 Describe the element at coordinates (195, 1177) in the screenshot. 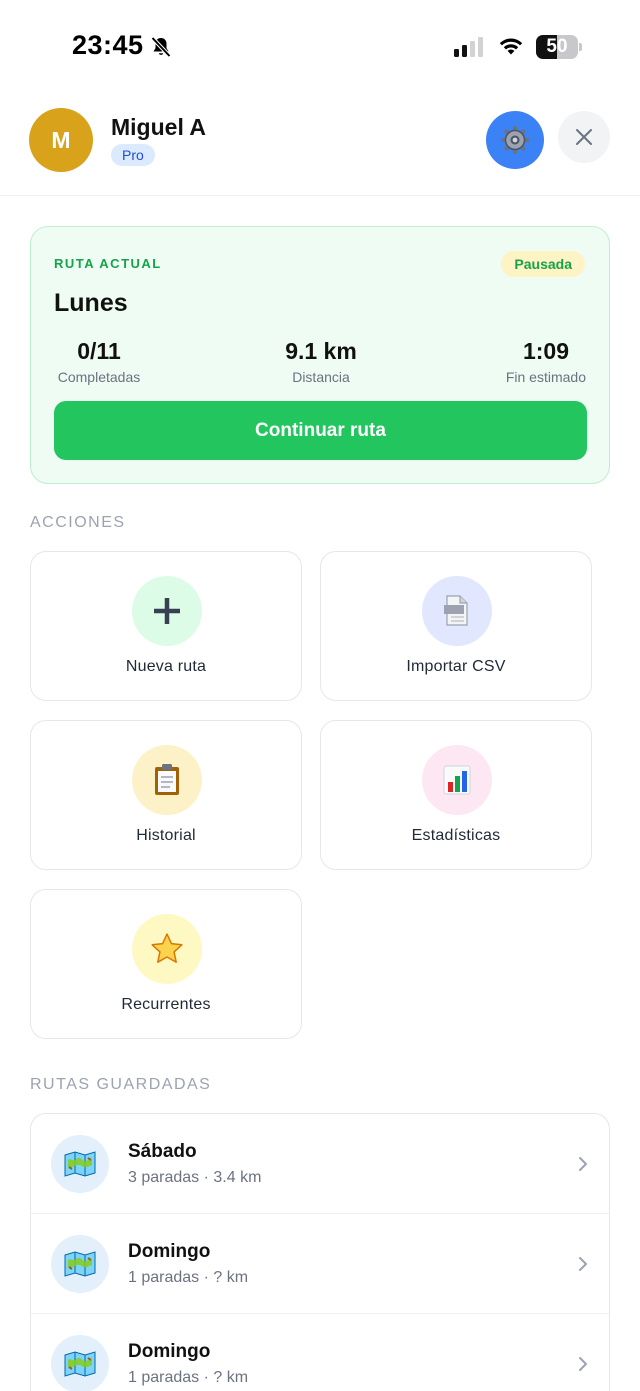

I see `row-details: 3 paradas · 3.4 km` at that location.